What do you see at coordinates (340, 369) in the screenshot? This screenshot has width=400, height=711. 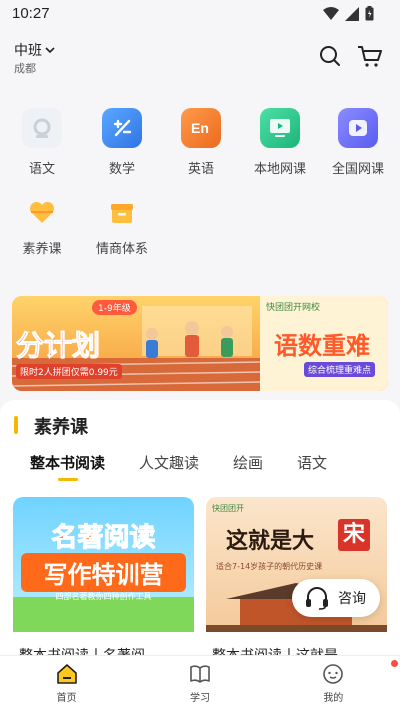 I see `banner-right-sub: 综合梳理重难点` at bounding box center [340, 369].